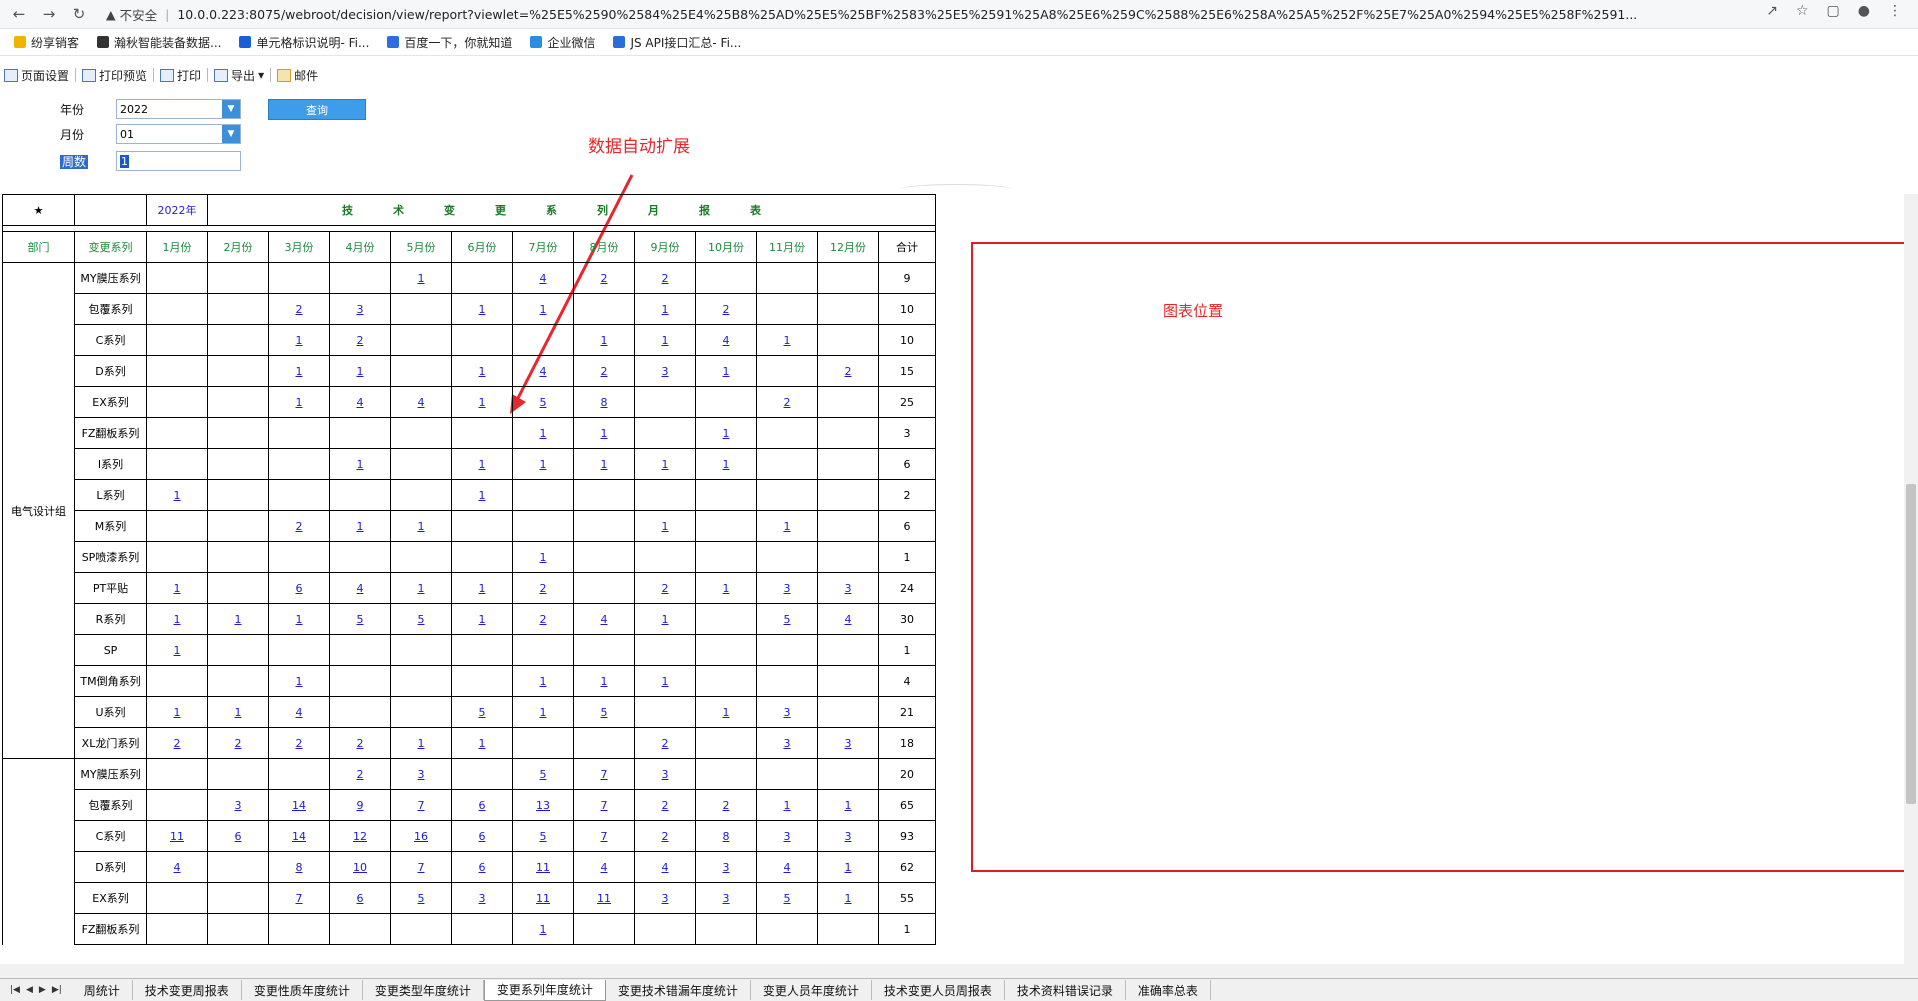 Image resolution: width=1918 pixels, height=1001 pixels. Describe the element at coordinates (726, 836) in the screenshot. I see `value-link: 8` at that location.